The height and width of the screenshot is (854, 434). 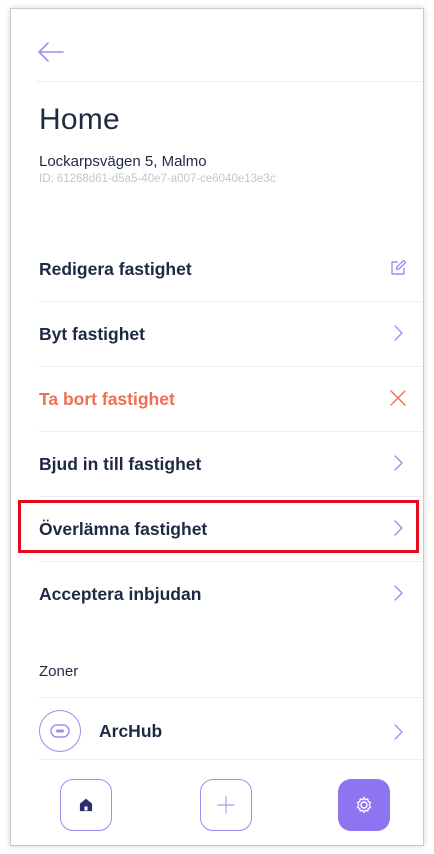 I want to click on menu-item-transfer-property: Överlämna fastighet, so click(x=231, y=529).